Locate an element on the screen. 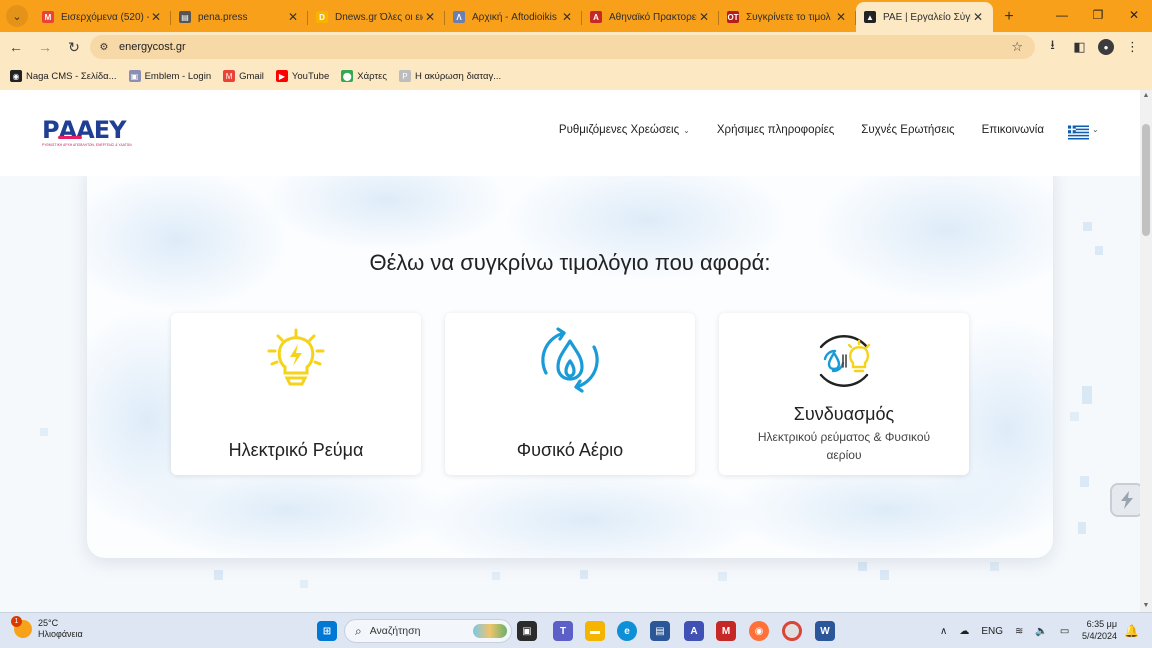  side-panel-icon: ◧ is located at coordinates (1079, 47).